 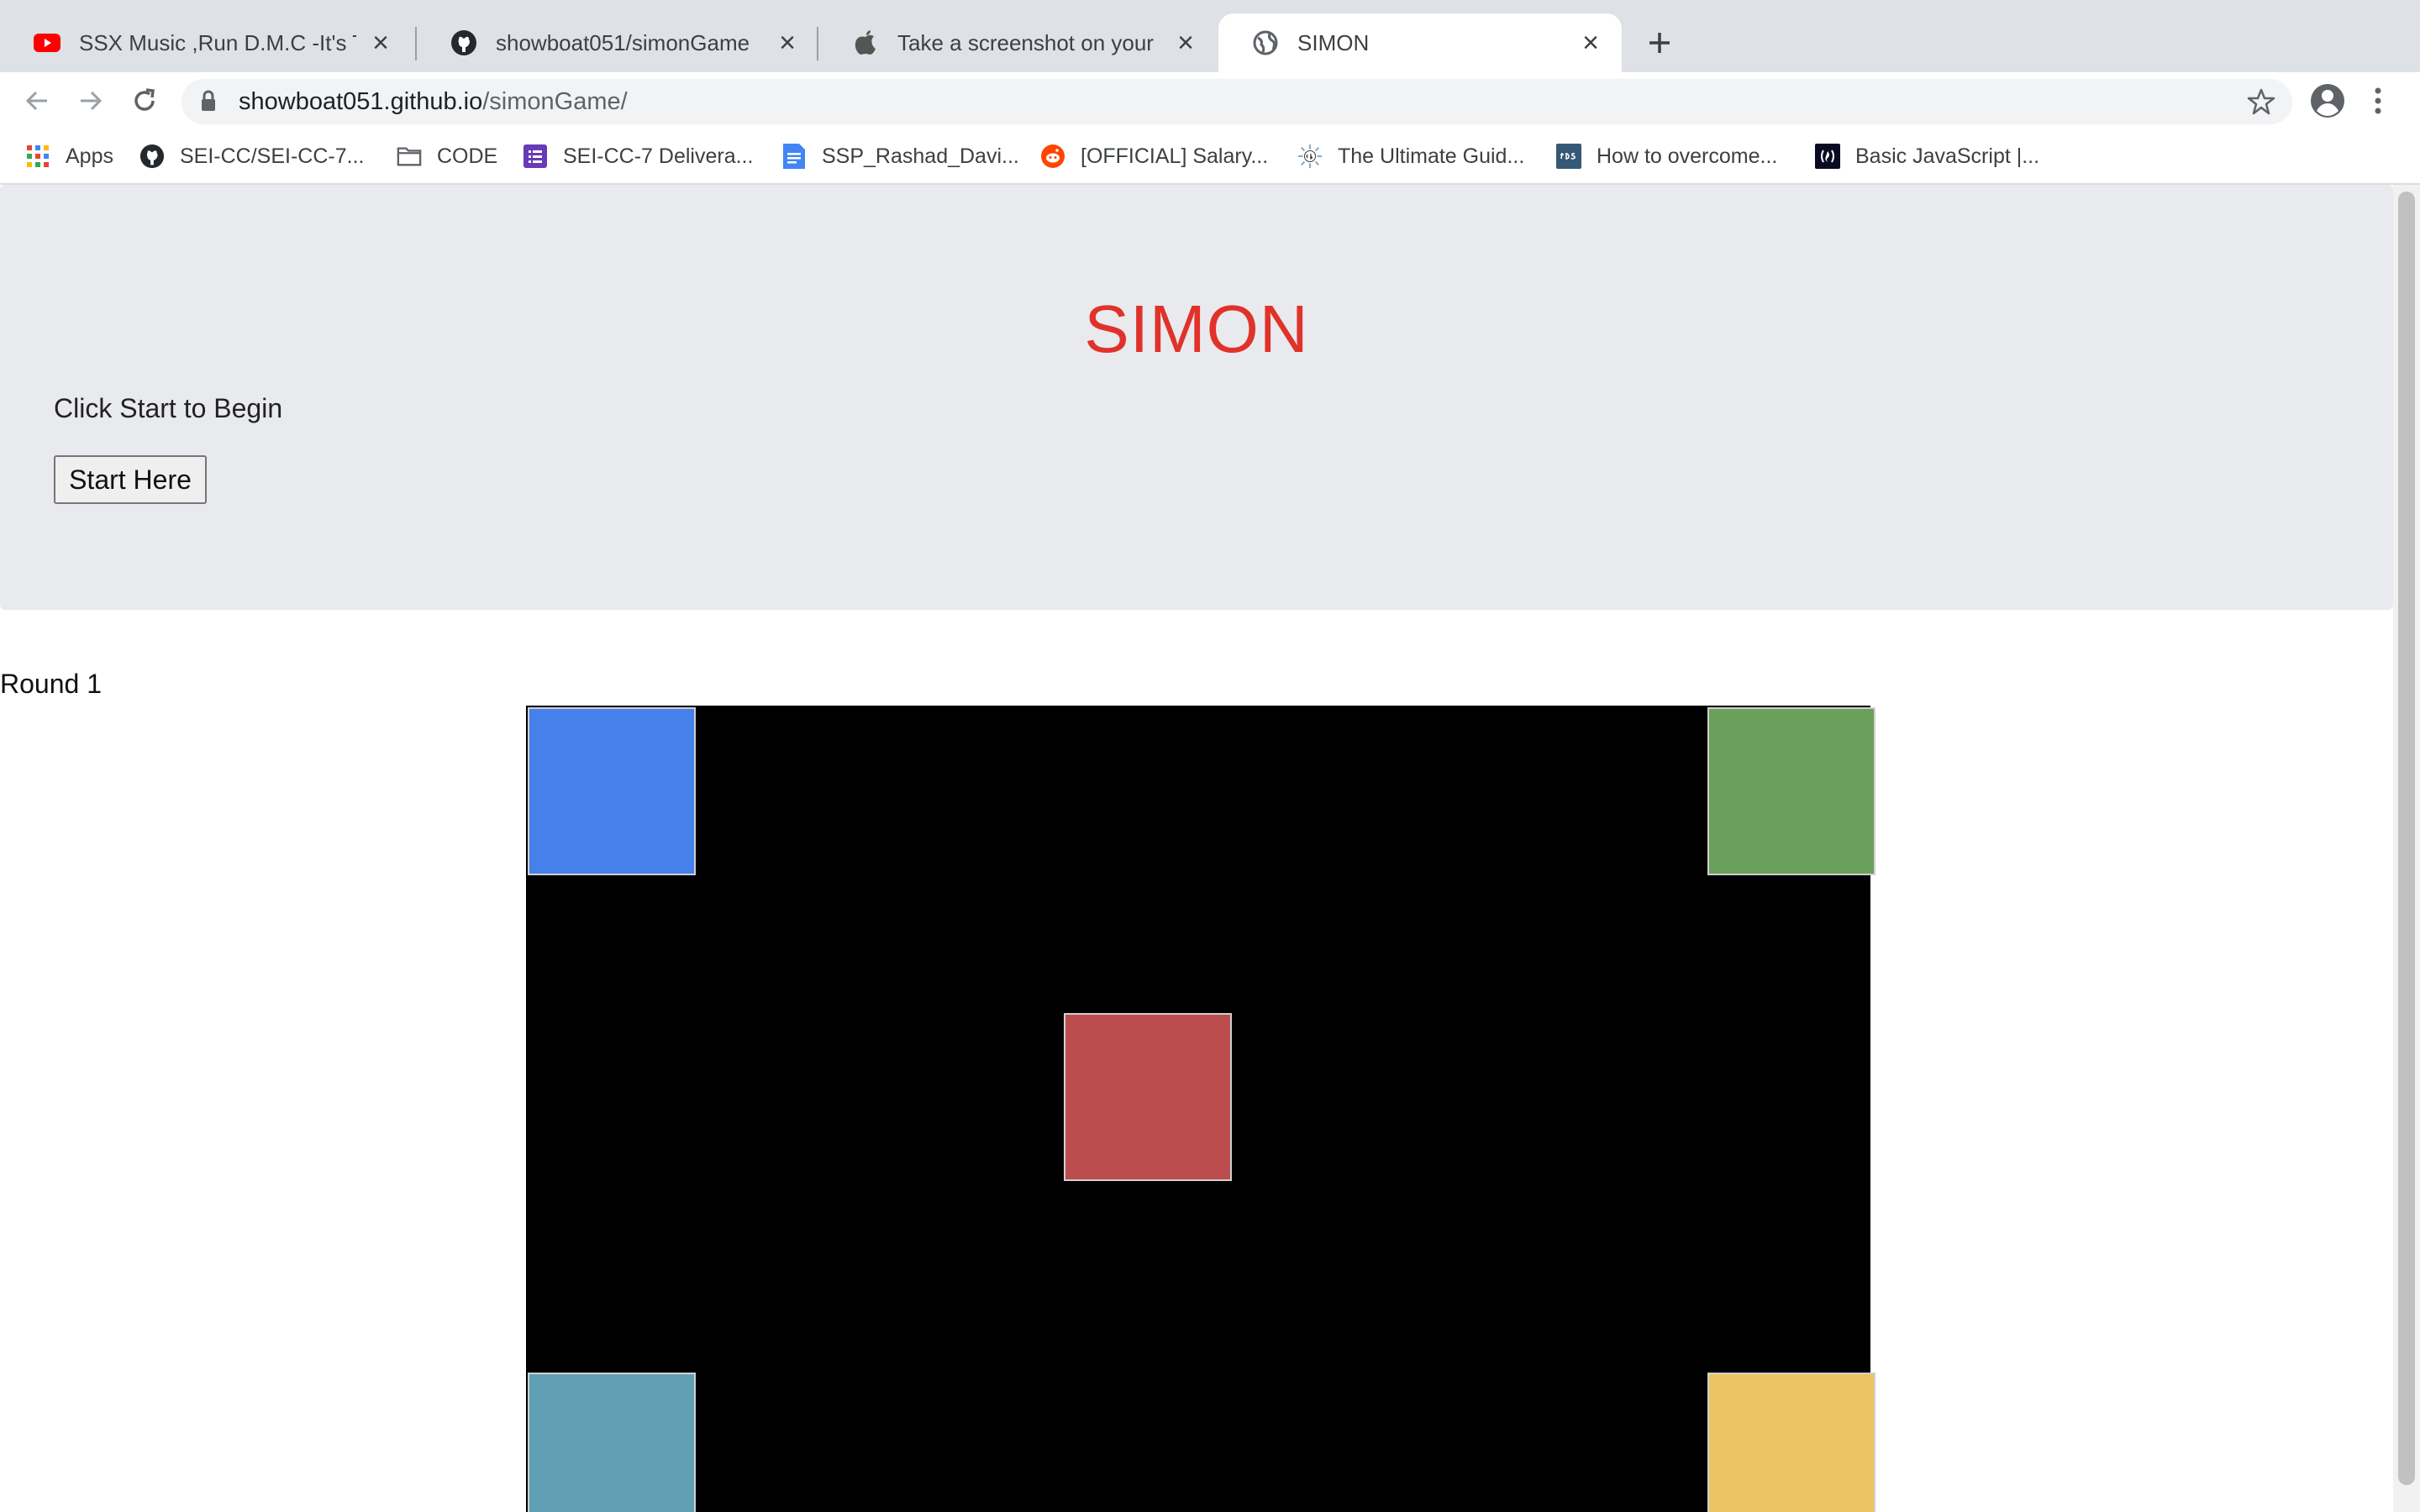 I want to click on plus-icon, so click(x=1659, y=43).